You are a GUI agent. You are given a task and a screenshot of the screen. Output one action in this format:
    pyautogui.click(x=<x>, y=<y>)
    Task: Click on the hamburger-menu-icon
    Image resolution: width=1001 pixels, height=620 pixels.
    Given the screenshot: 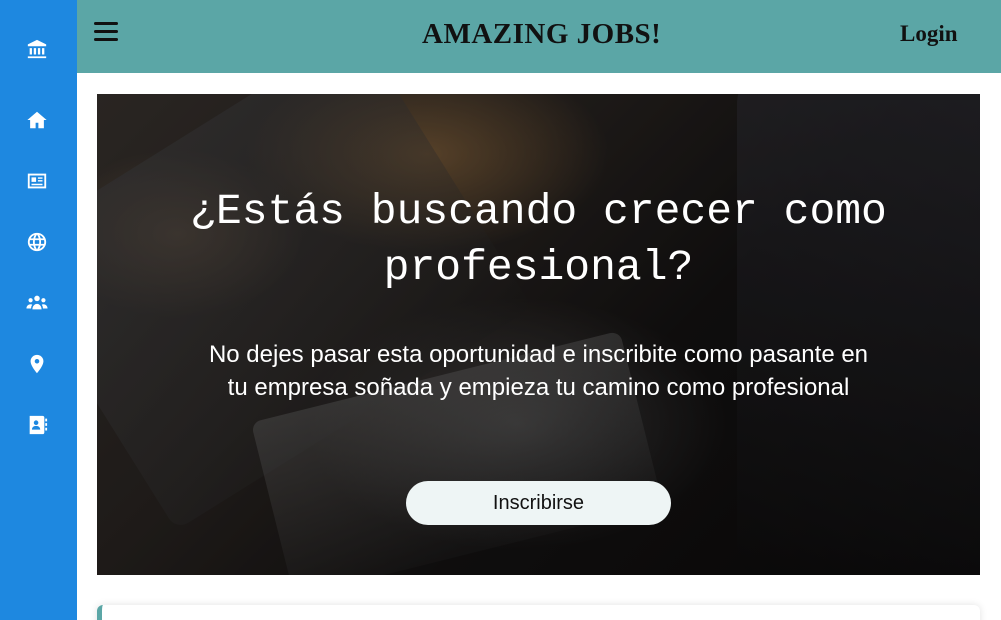 What is the action you would take?
    pyautogui.click(x=106, y=33)
    